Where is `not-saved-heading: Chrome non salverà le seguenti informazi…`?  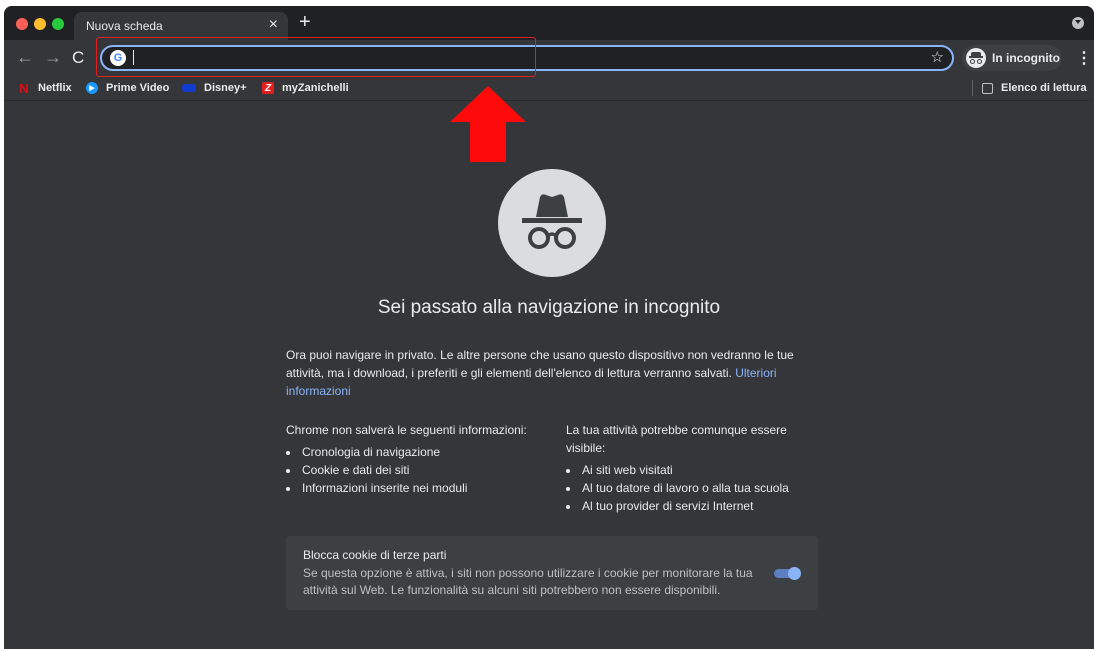 not-saved-heading: Chrome non salverà le seguenti informazi… is located at coordinates (406, 430).